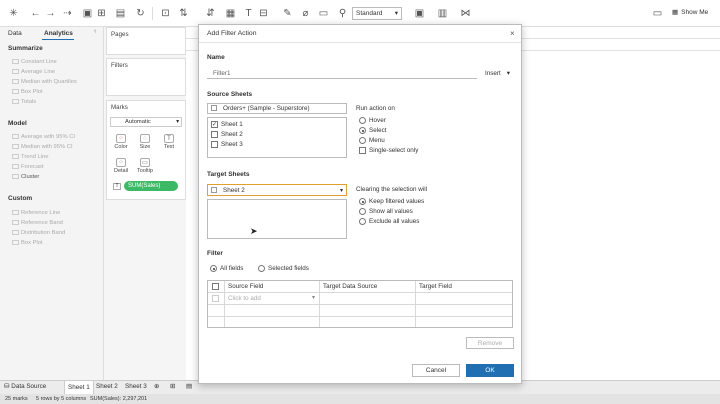 Image resolution: width=720 pixels, height=404 pixels. I want to click on sheet-tab: Sheet 1, so click(79, 387).